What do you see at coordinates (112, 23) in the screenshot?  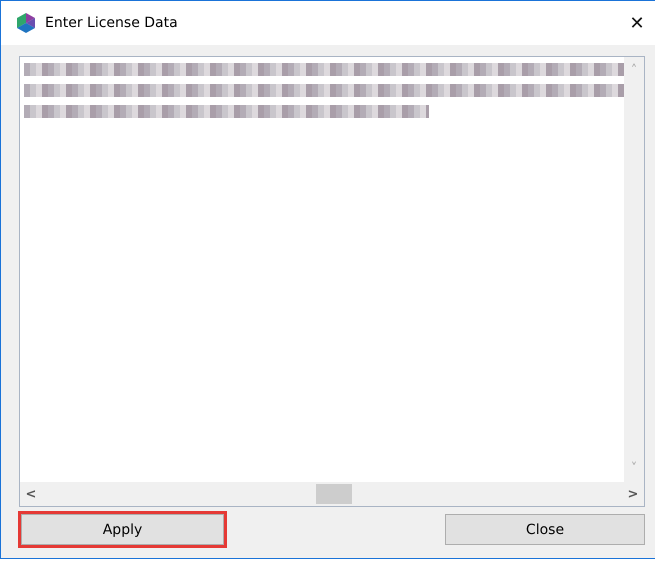 I see `window-title: Enter License Data` at bounding box center [112, 23].